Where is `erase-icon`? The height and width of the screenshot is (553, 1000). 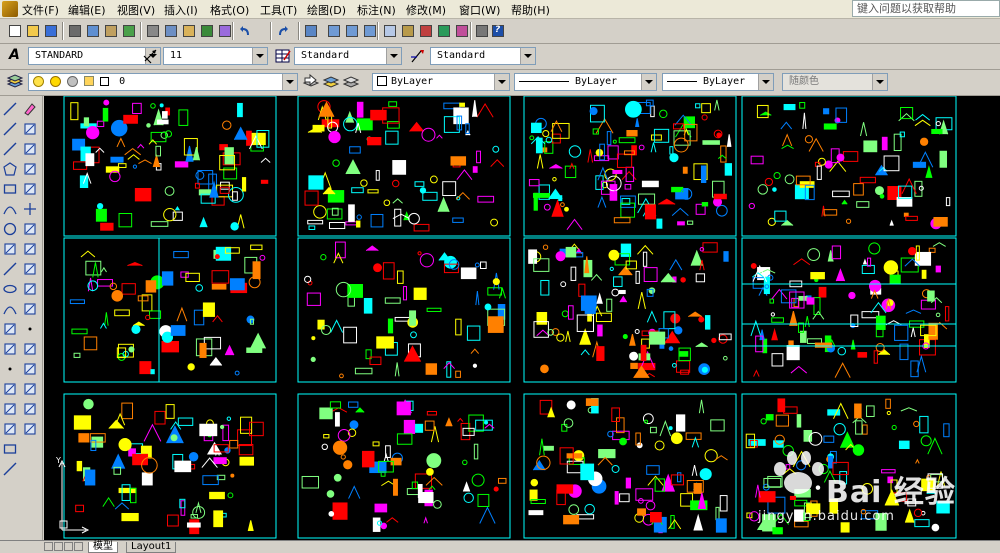 erase-icon is located at coordinates (30, 109).